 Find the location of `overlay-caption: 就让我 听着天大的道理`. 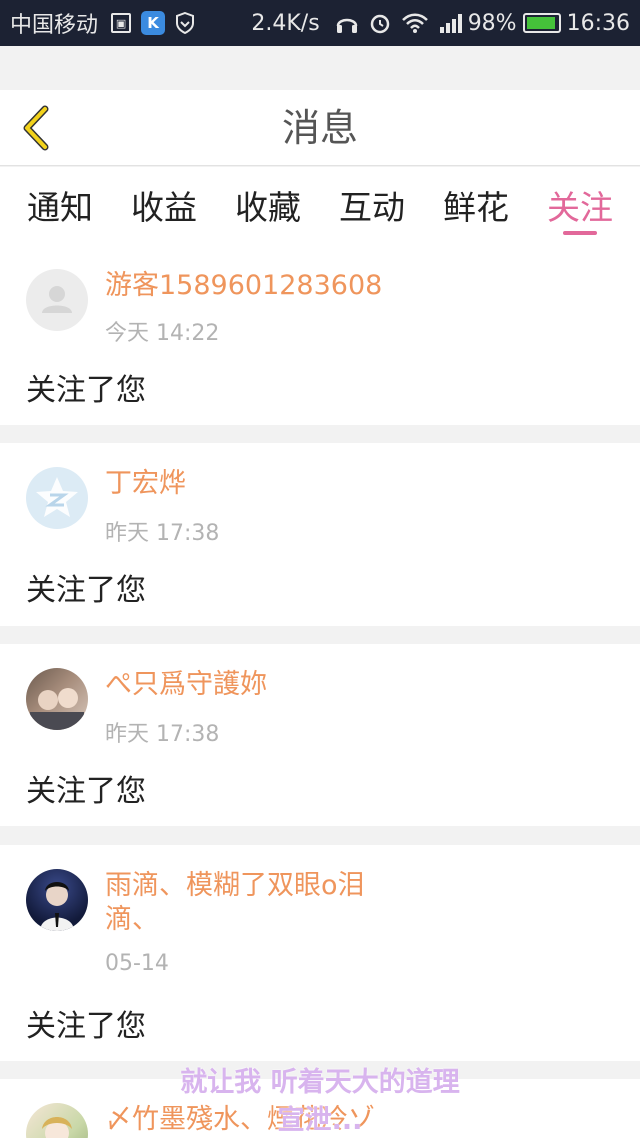

overlay-caption: 就让我 听着天大的道理 is located at coordinates (320, 1082).